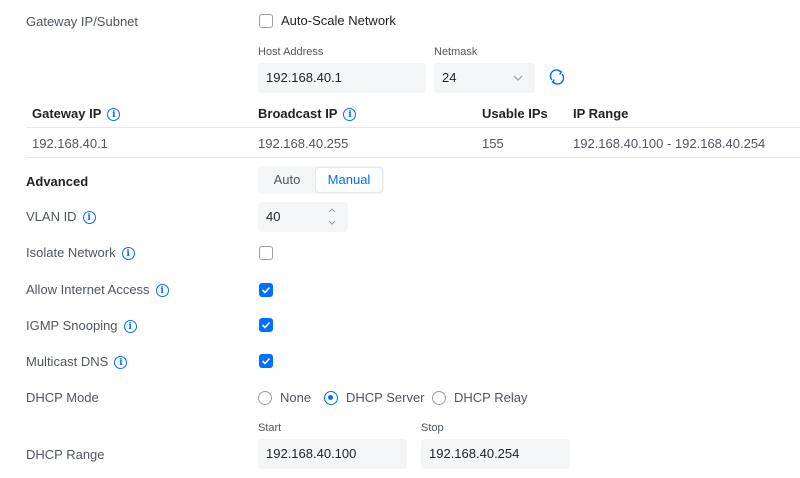  What do you see at coordinates (331, 398) in the screenshot?
I see `dhcp-mode-radio-server` at bounding box center [331, 398].